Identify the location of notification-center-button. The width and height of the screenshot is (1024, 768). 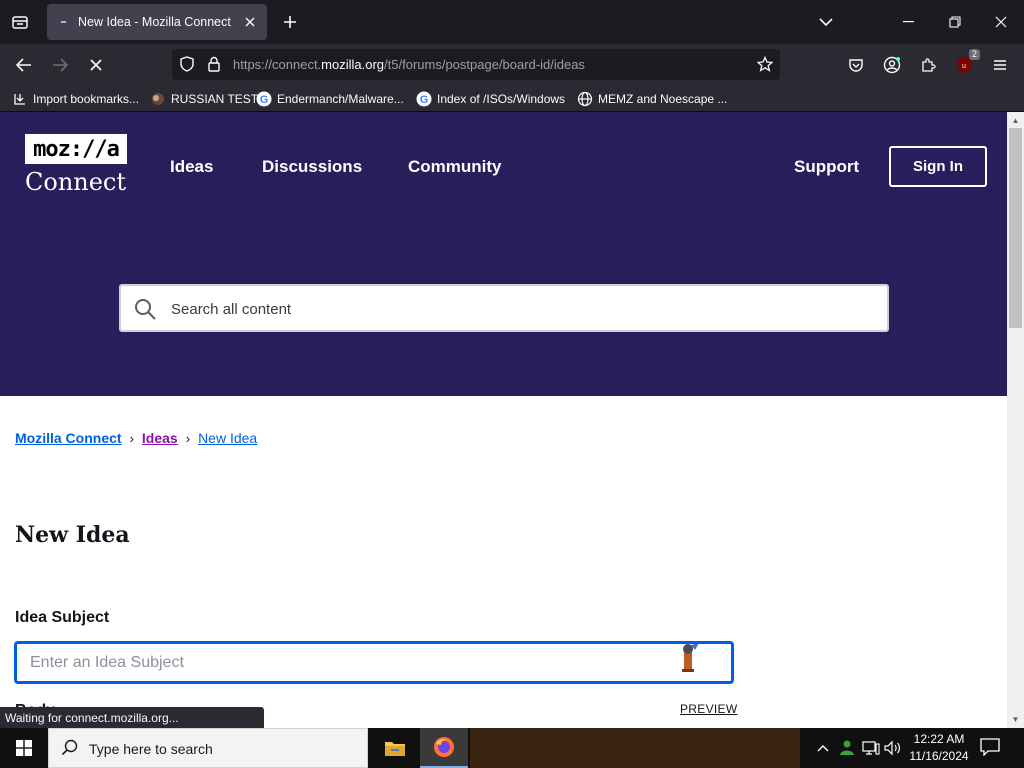
(991, 748).